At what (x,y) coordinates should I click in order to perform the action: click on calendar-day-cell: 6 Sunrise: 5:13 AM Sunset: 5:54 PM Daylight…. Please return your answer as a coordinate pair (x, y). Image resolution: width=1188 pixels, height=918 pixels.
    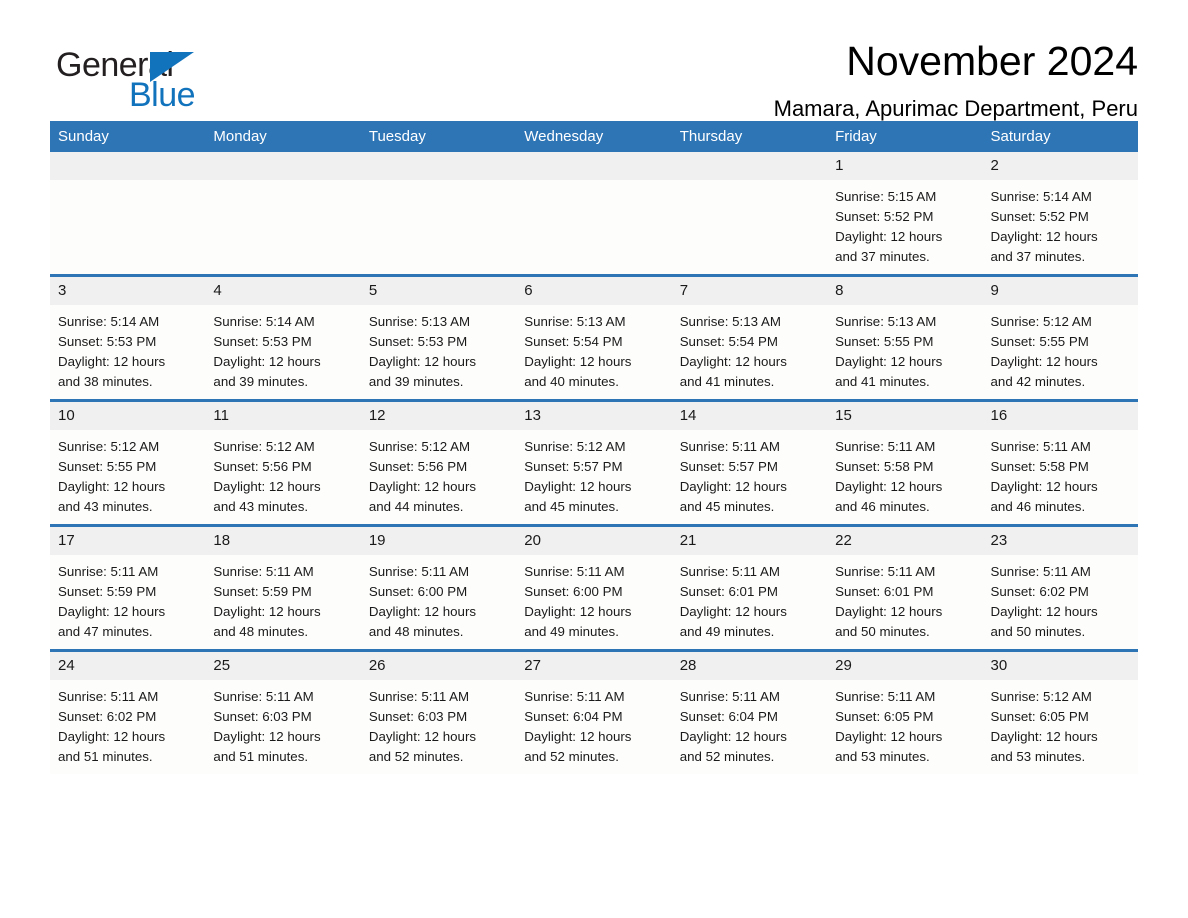
    Looking at the image, I should click on (594, 337).